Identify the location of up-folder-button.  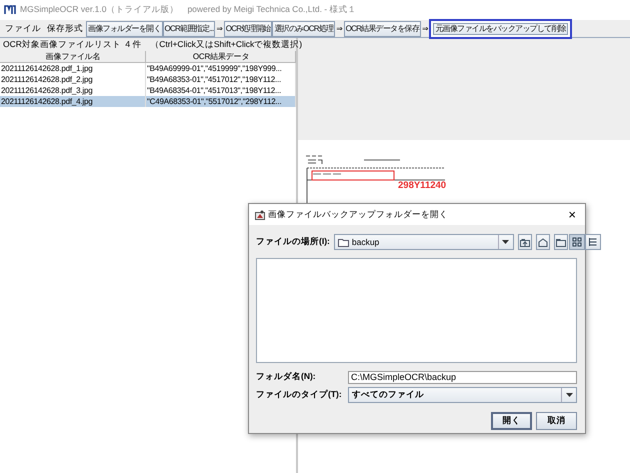
(525, 242).